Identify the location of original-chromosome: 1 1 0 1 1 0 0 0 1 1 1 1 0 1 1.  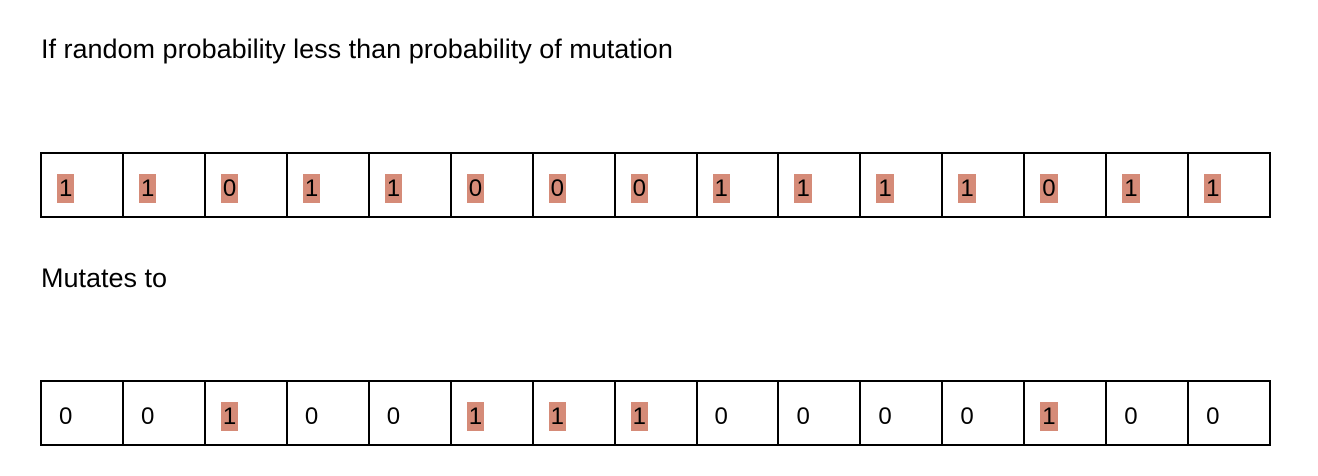
(656, 185).